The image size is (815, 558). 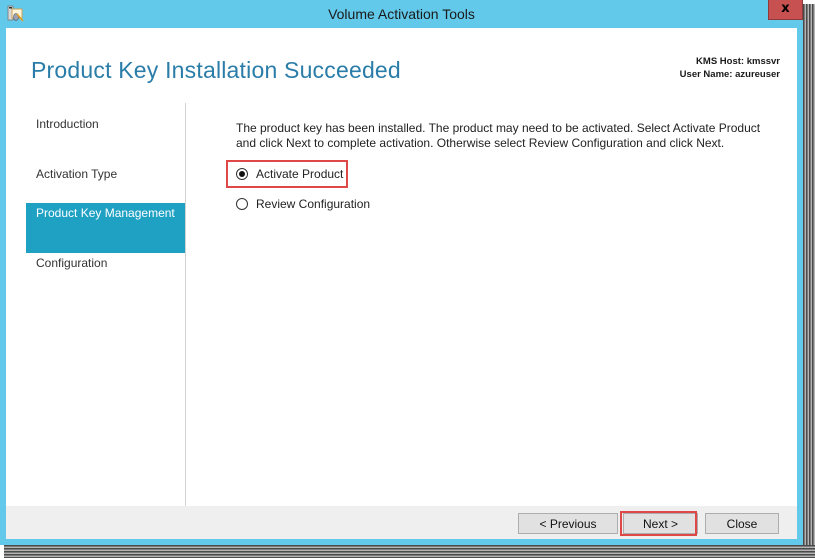 I want to click on kms-host-label: KMS Host: kmssvr, so click(x=738, y=61).